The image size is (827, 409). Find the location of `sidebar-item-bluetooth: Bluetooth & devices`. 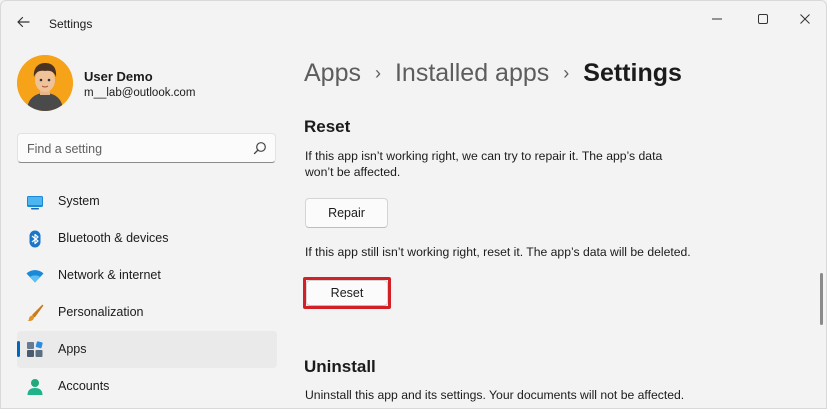

sidebar-item-bluetooth: Bluetooth & devices is located at coordinates (147, 238).